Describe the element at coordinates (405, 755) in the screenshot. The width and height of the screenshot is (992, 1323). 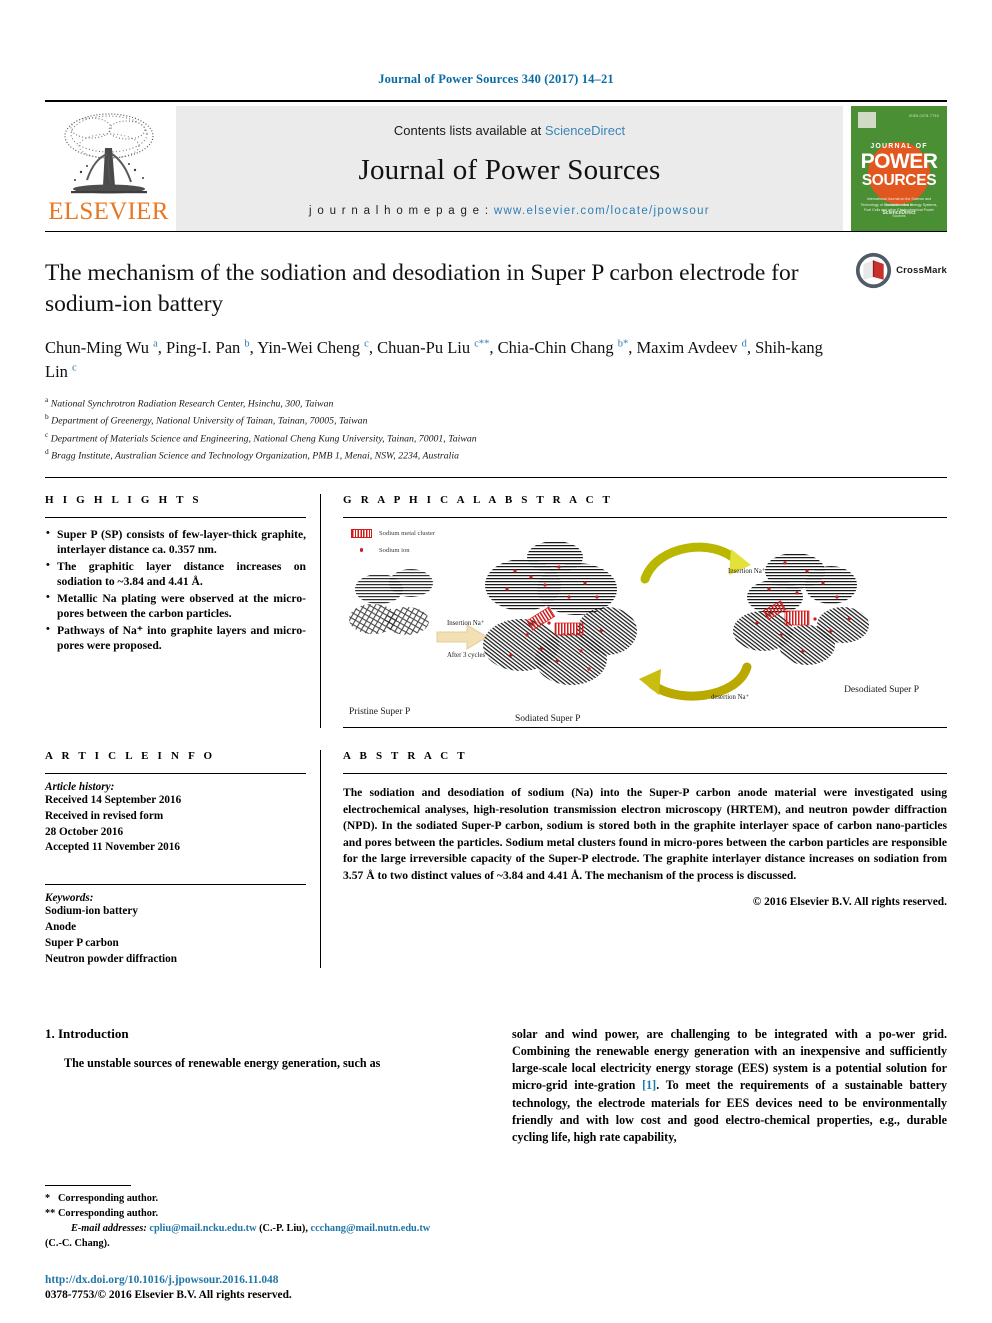
I see `abstract-heading: A B S T R A C T` at that location.